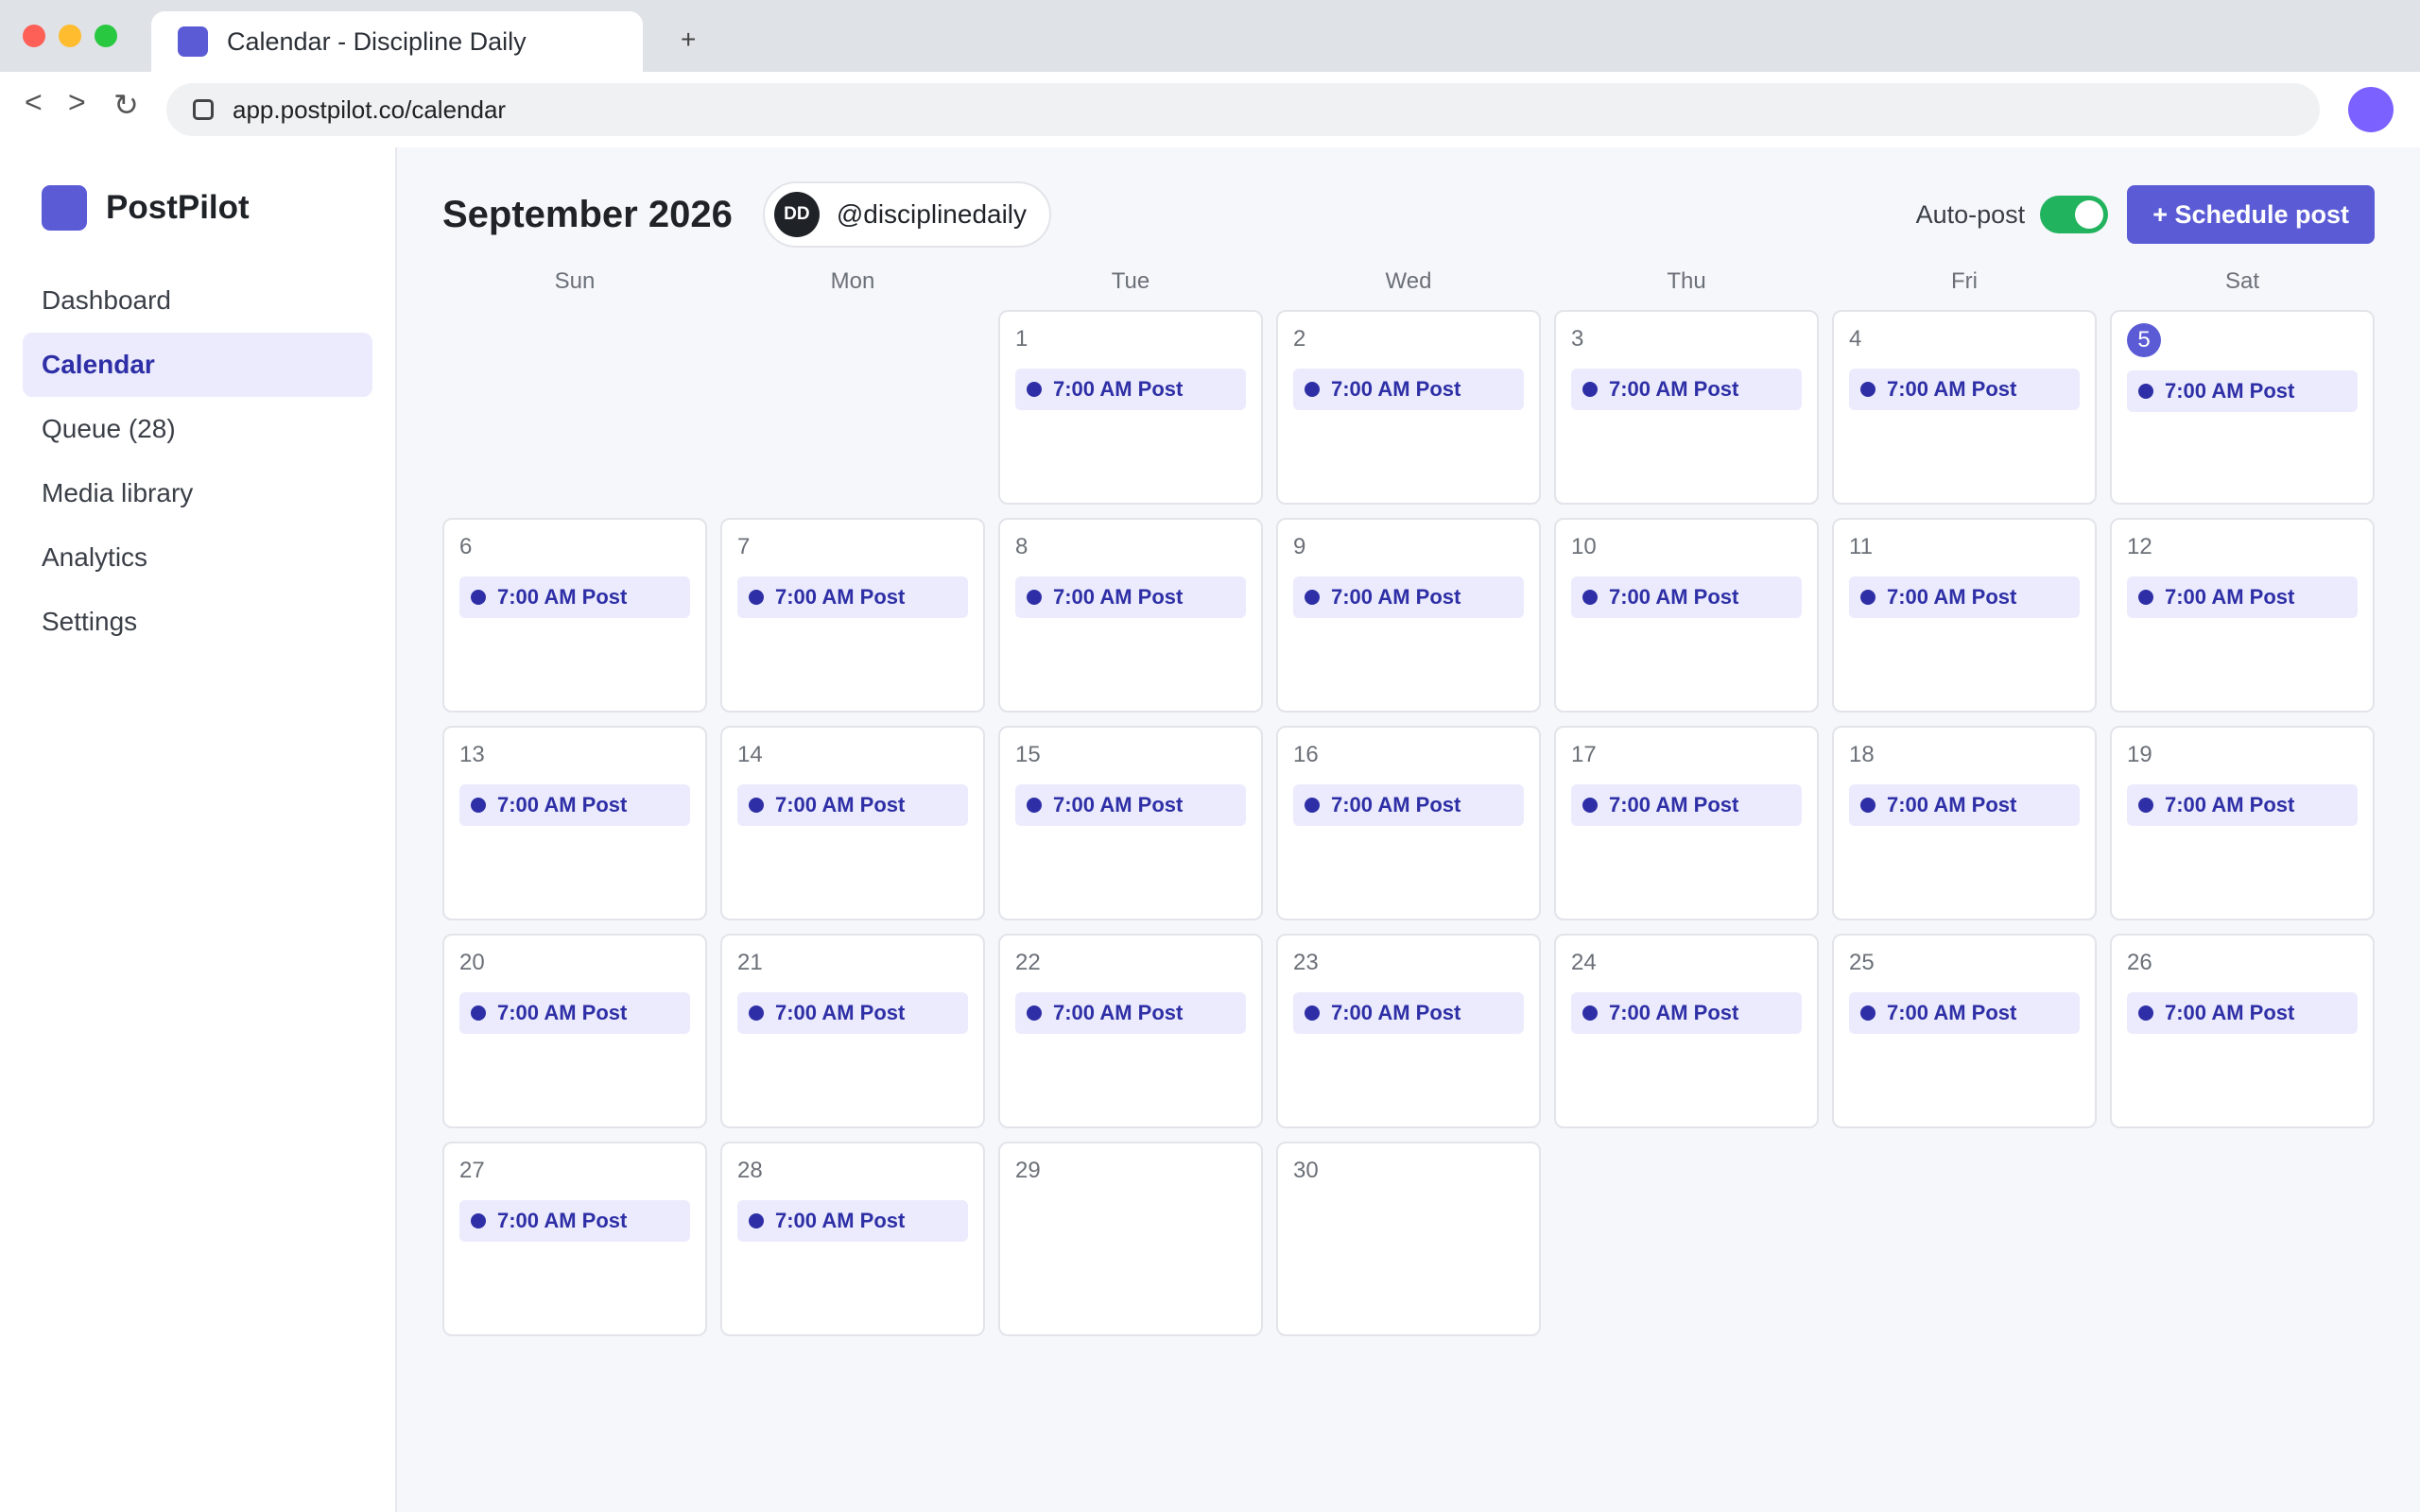 The width and height of the screenshot is (2420, 1512). Describe the element at coordinates (1021, 339) in the screenshot. I see `day-number: 1` at that location.